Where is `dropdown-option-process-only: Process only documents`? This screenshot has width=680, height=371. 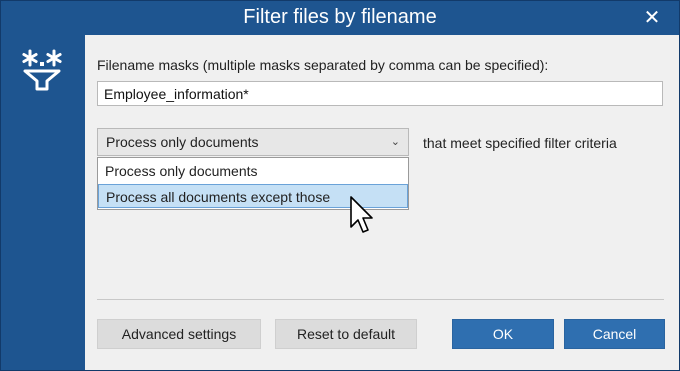 dropdown-option-process-only: Process only documents is located at coordinates (253, 171).